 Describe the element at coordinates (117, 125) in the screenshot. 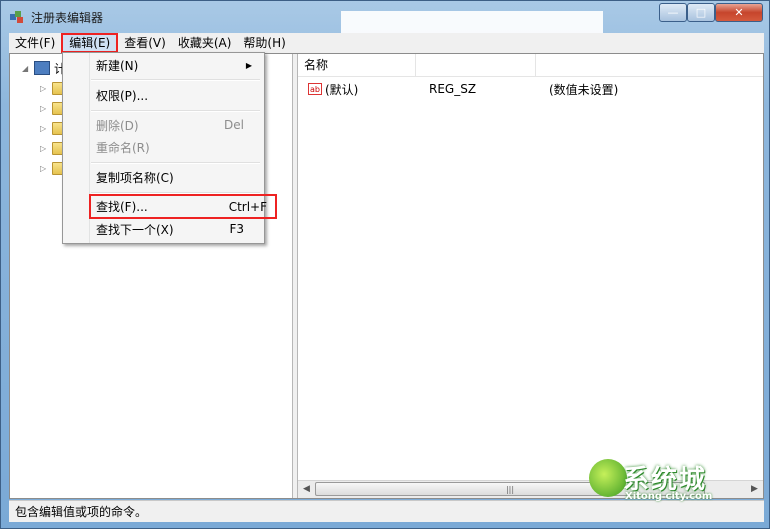

I see `menu-item-label: 删除(D)` at that location.